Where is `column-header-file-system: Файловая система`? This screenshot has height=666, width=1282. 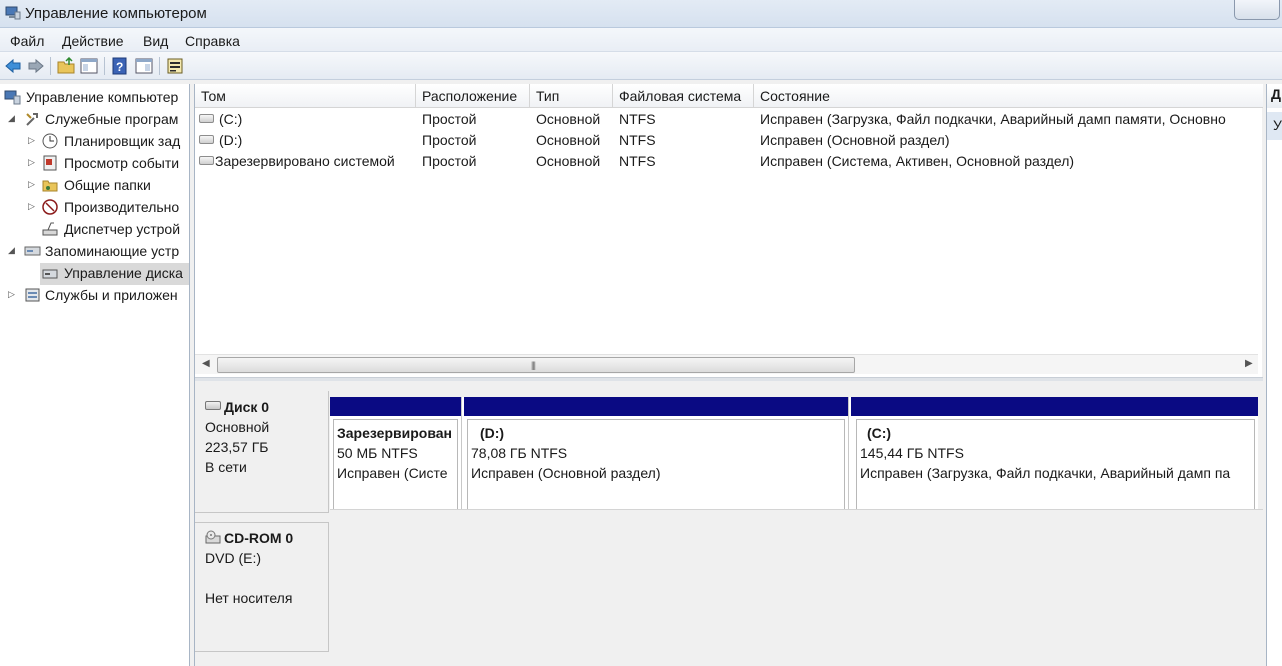 column-header-file-system: Файловая система is located at coordinates (683, 96).